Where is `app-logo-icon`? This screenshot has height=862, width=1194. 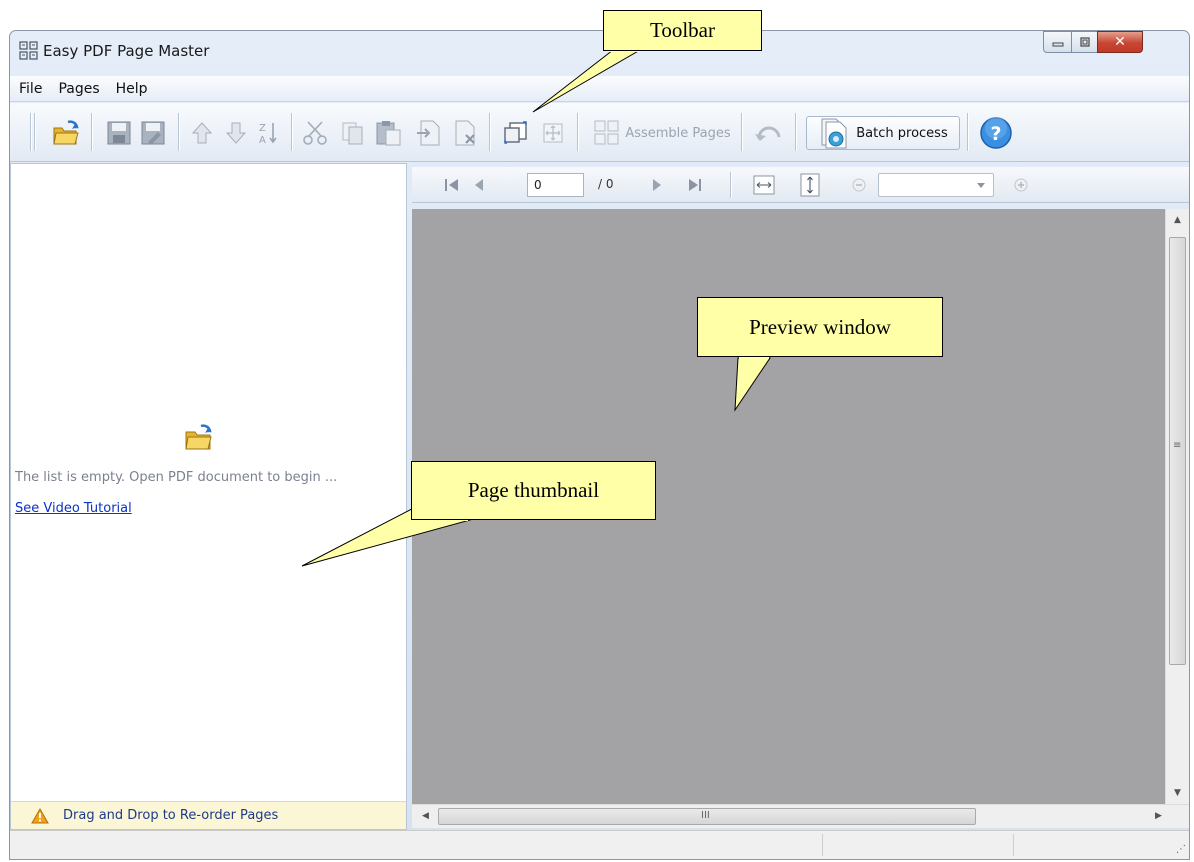 app-logo-icon is located at coordinates (29, 51).